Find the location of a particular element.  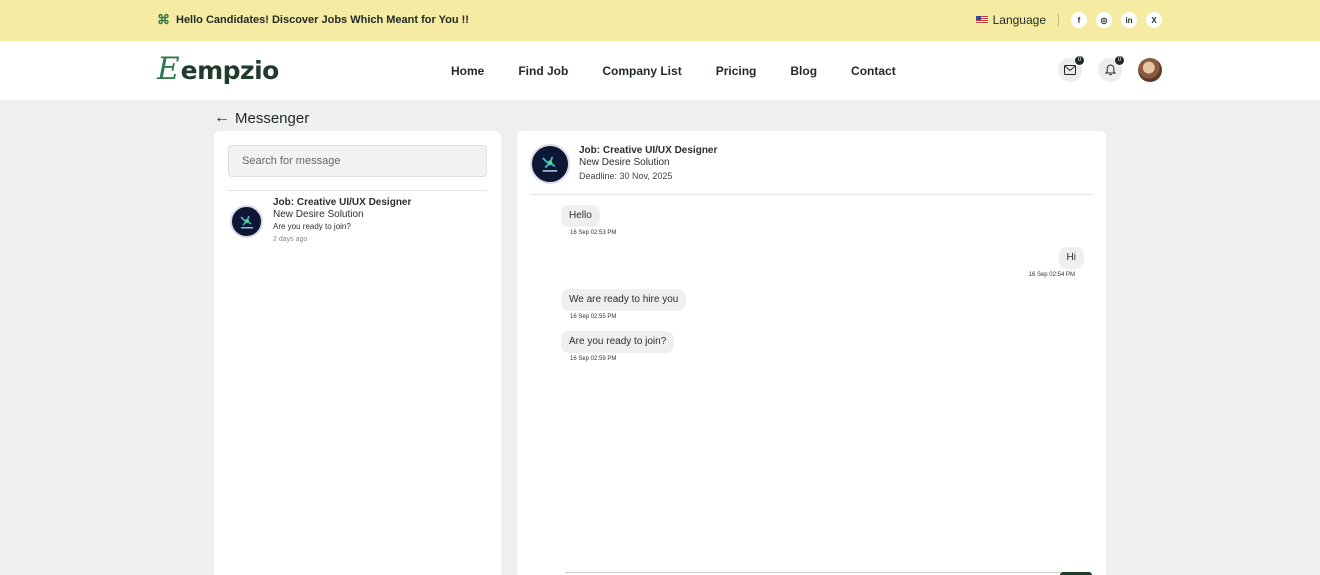

mail-icon is located at coordinates (1070, 70).